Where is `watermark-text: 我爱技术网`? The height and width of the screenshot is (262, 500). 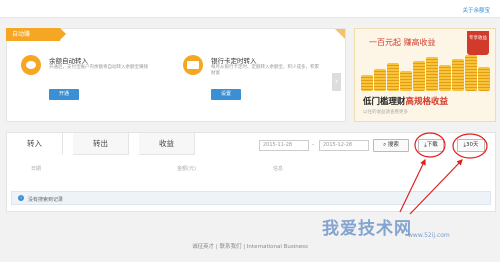 watermark-text: 我爱技术网 is located at coordinates (367, 229).